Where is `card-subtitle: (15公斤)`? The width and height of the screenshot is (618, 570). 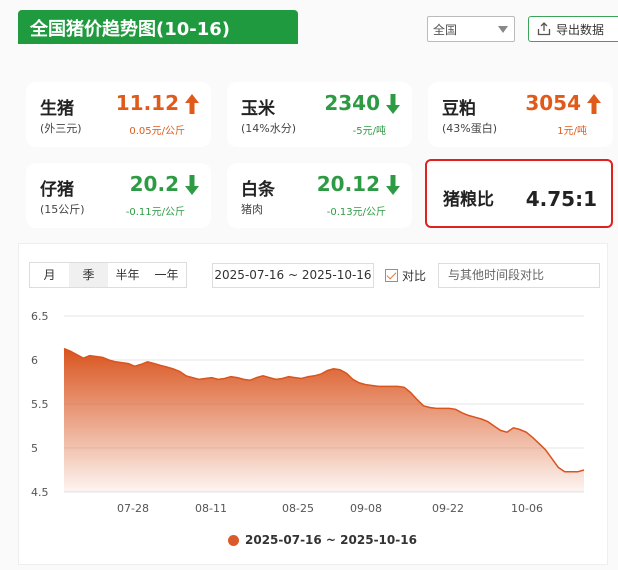
card-subtitle: (15公斤) is located at coordinates (62, 209).